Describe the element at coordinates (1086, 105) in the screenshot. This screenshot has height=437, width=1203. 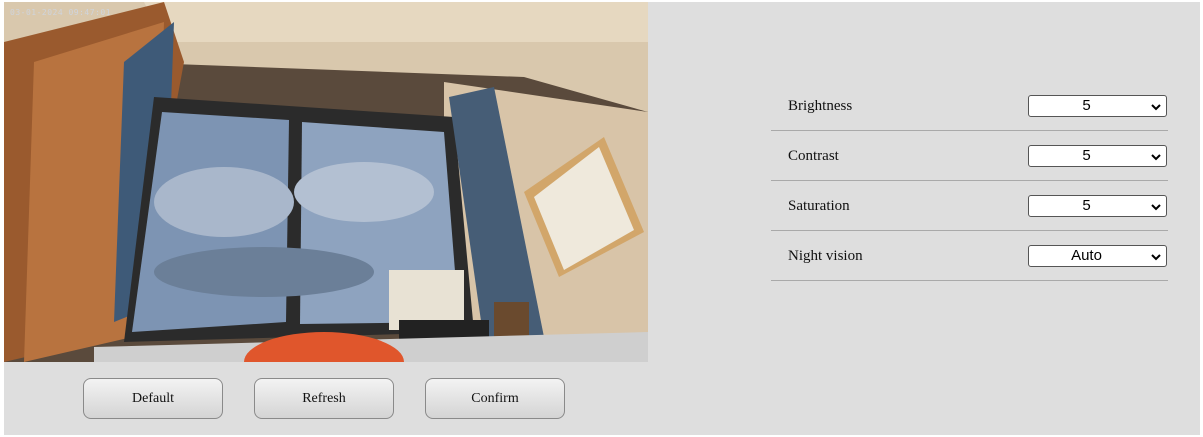
I see `brightness-value: 5` at that location.